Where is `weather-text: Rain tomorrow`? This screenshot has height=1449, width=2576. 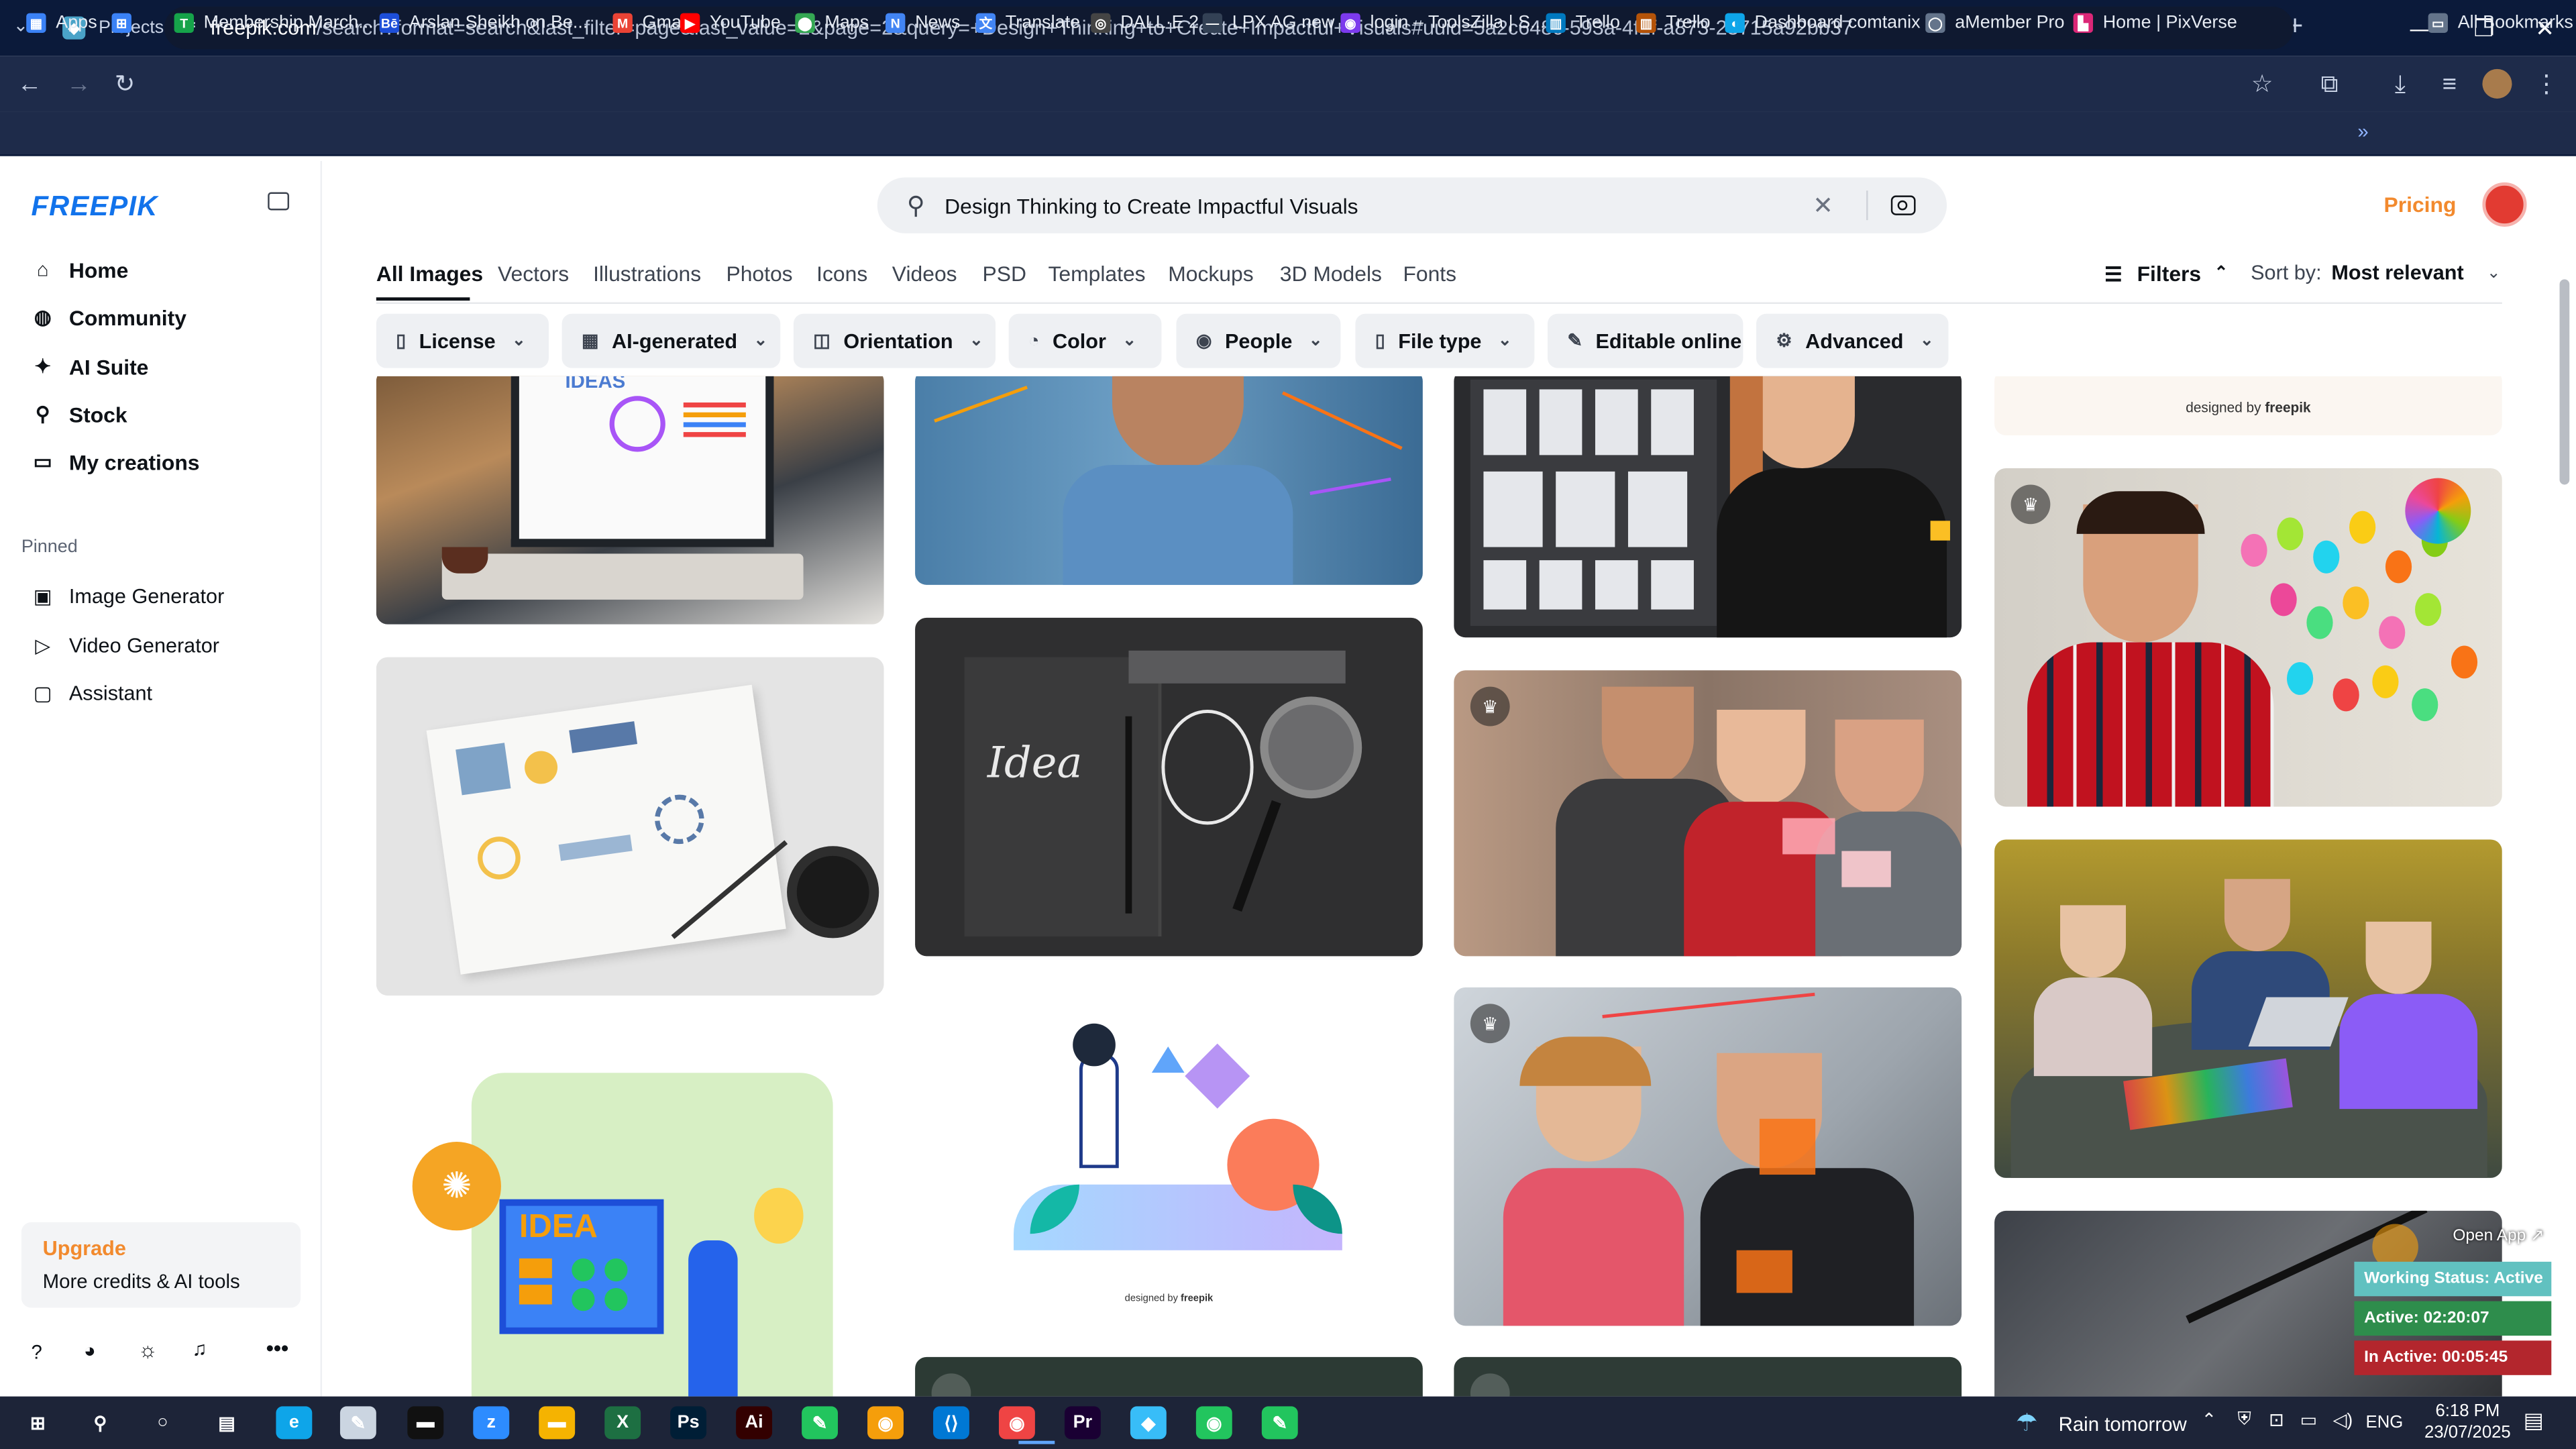
weather-text: Rain tomorrow is located at coordinates (2123, 1424).